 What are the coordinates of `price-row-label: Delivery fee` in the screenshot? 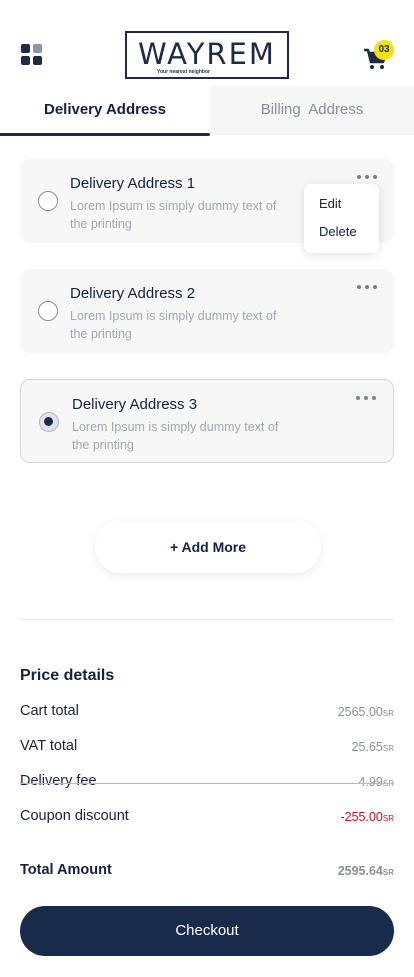 It's located at (58, 781).